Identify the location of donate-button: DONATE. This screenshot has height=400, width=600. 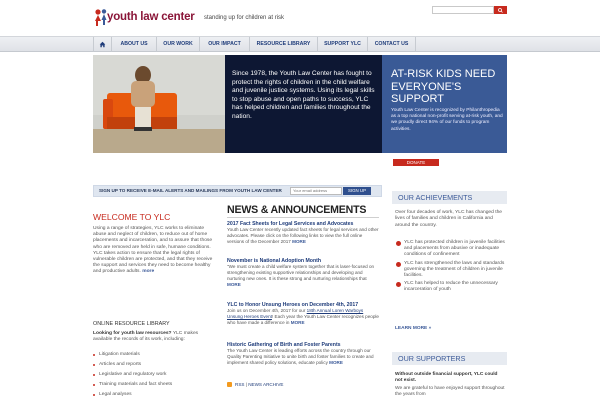
(416, 162).